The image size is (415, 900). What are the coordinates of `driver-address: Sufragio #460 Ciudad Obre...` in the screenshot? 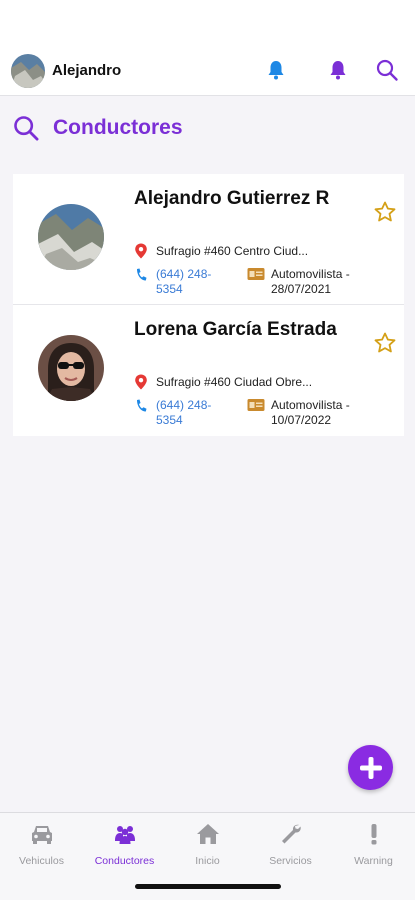 It's located at (234, 382).